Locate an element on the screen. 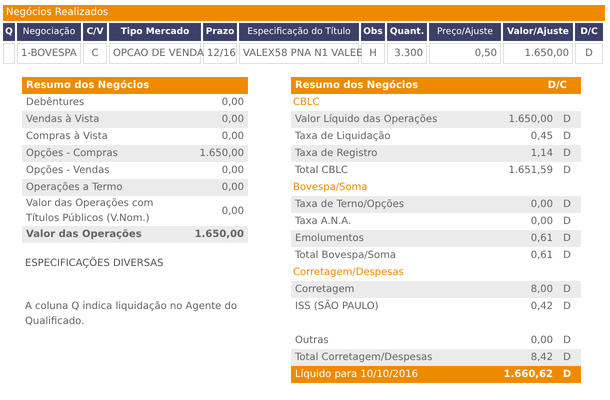 The width and height of the screenshot is (610, 400). group-heading: Corretagem/Despesas is located at coordinates (348, 273).